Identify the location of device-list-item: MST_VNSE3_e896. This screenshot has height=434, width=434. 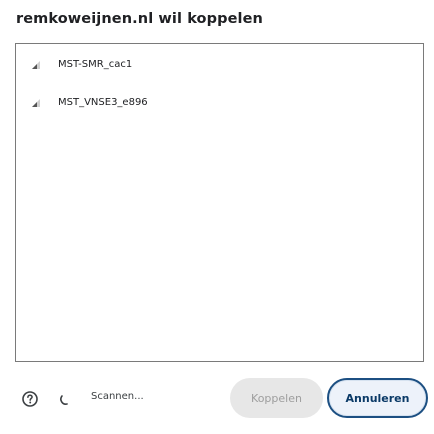
(89, 102).